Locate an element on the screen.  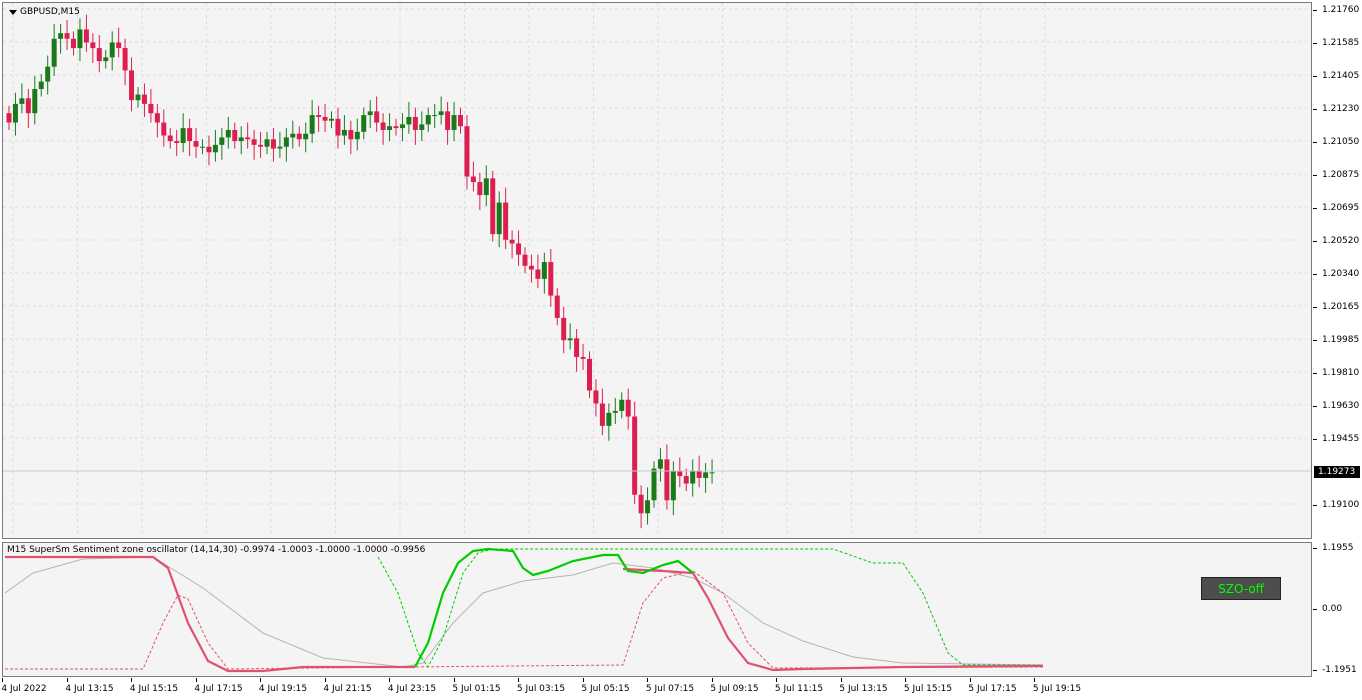
price-tick-label: 1.21230 is located at coordinates (1341, 109).